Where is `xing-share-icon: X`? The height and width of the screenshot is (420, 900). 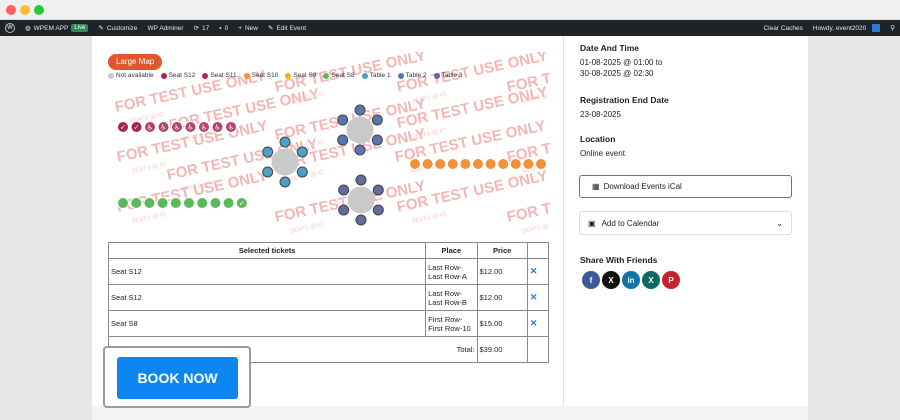 xing-share-icon: X is located at coordinates (651, 280).